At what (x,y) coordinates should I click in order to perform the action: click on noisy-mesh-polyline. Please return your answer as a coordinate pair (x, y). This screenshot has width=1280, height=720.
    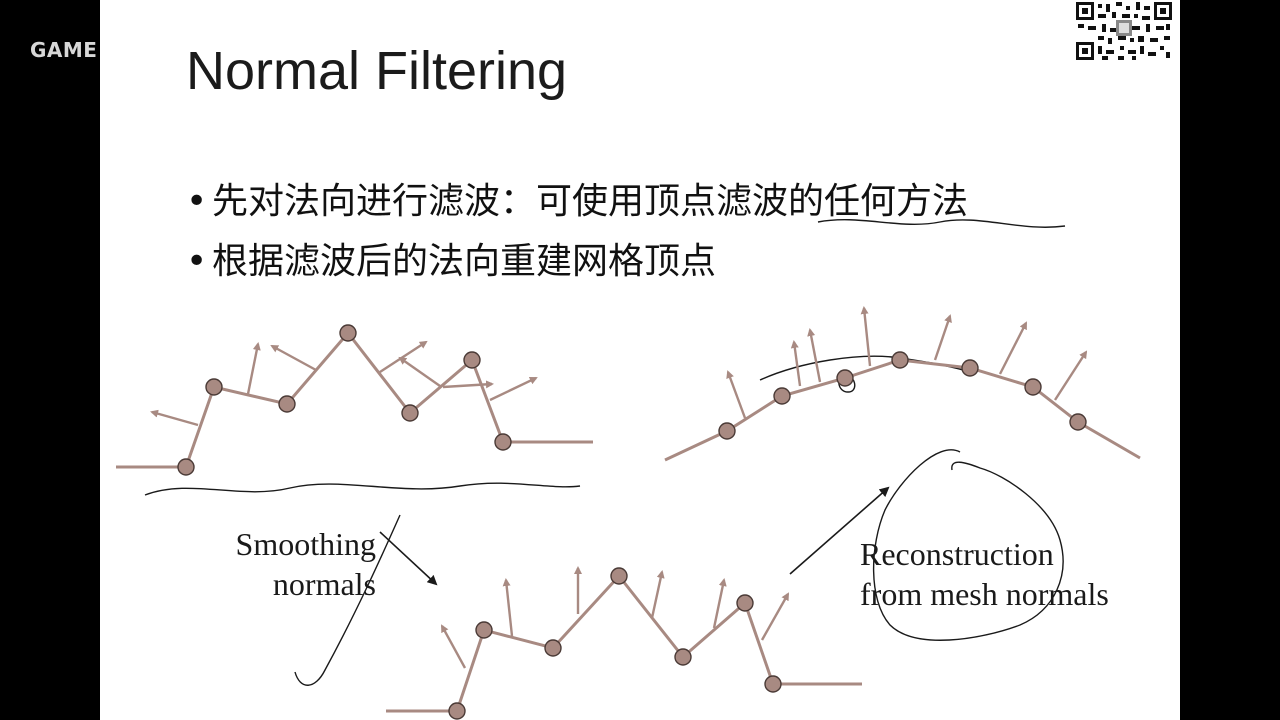
    Looking at the image, I should click on (354, 399).